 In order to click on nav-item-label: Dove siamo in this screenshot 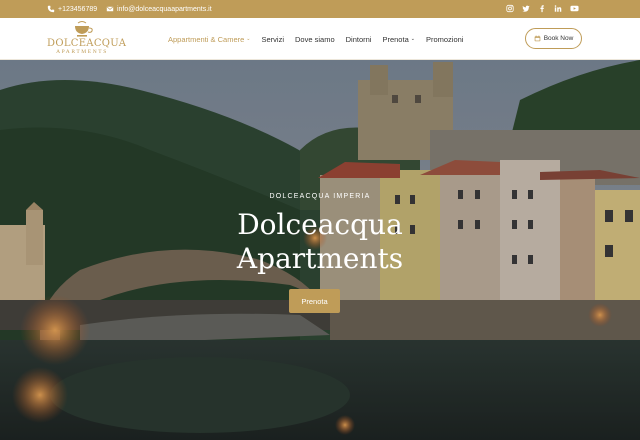, I will do `click(315, 39)`.